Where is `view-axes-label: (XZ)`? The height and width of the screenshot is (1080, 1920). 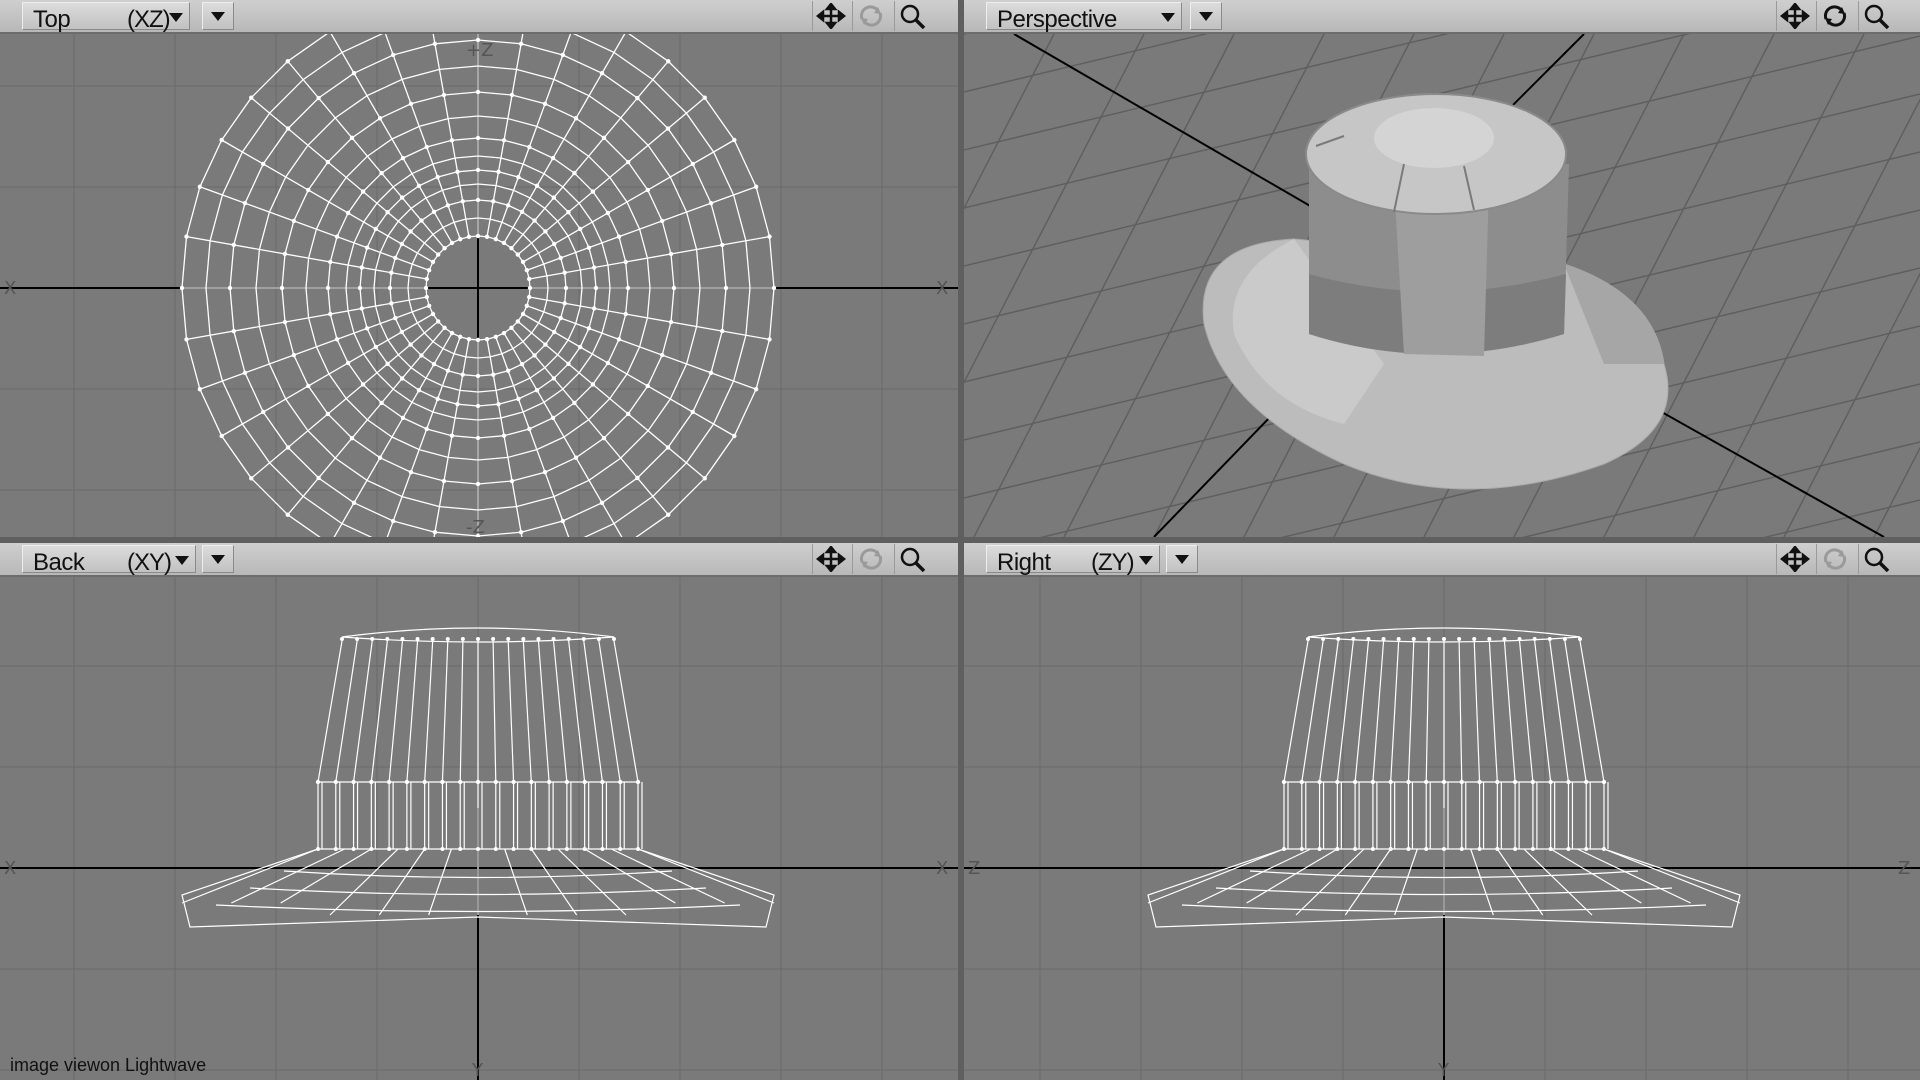 view-axes-label: (XZ) is located at coordinates (149, 19).